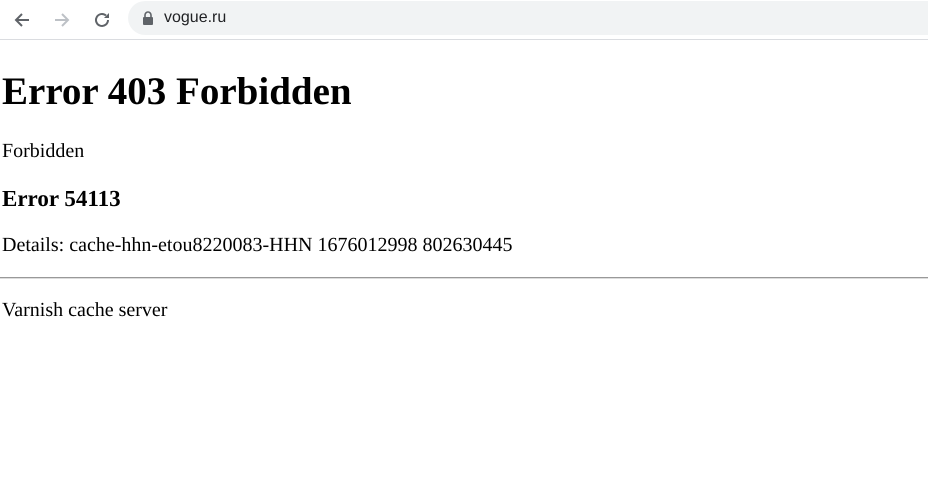  Describe the element at coordinates (85, 310) in the screenshot. I see `server-signature: Varnish cache server` at that location.